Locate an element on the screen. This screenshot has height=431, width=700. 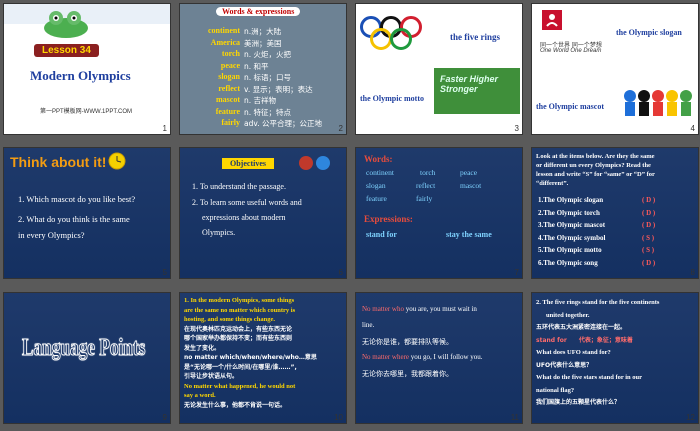
vocab-word: America is located at coordinates (225, 42).